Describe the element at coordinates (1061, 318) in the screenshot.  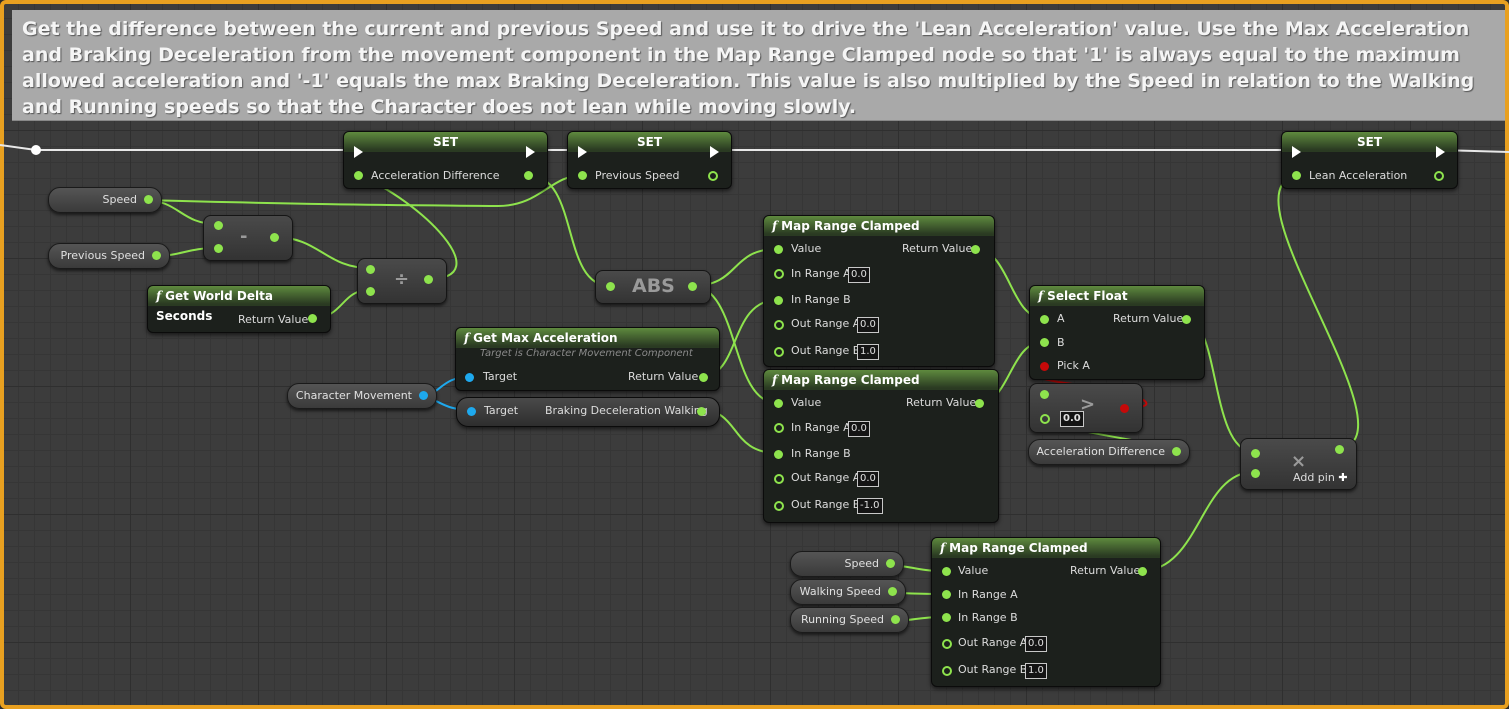
I see `pin-label: A` at that location.